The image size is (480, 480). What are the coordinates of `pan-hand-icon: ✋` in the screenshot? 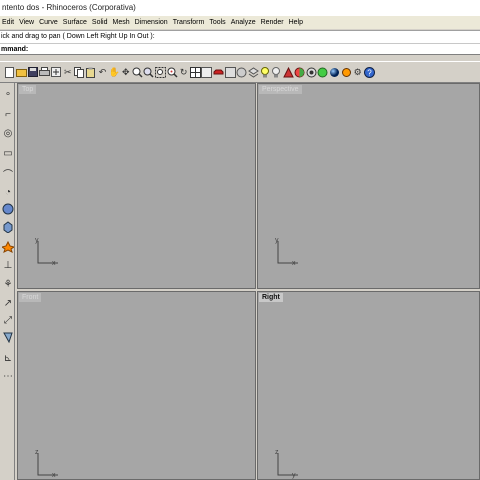 It's located at (114, 72).